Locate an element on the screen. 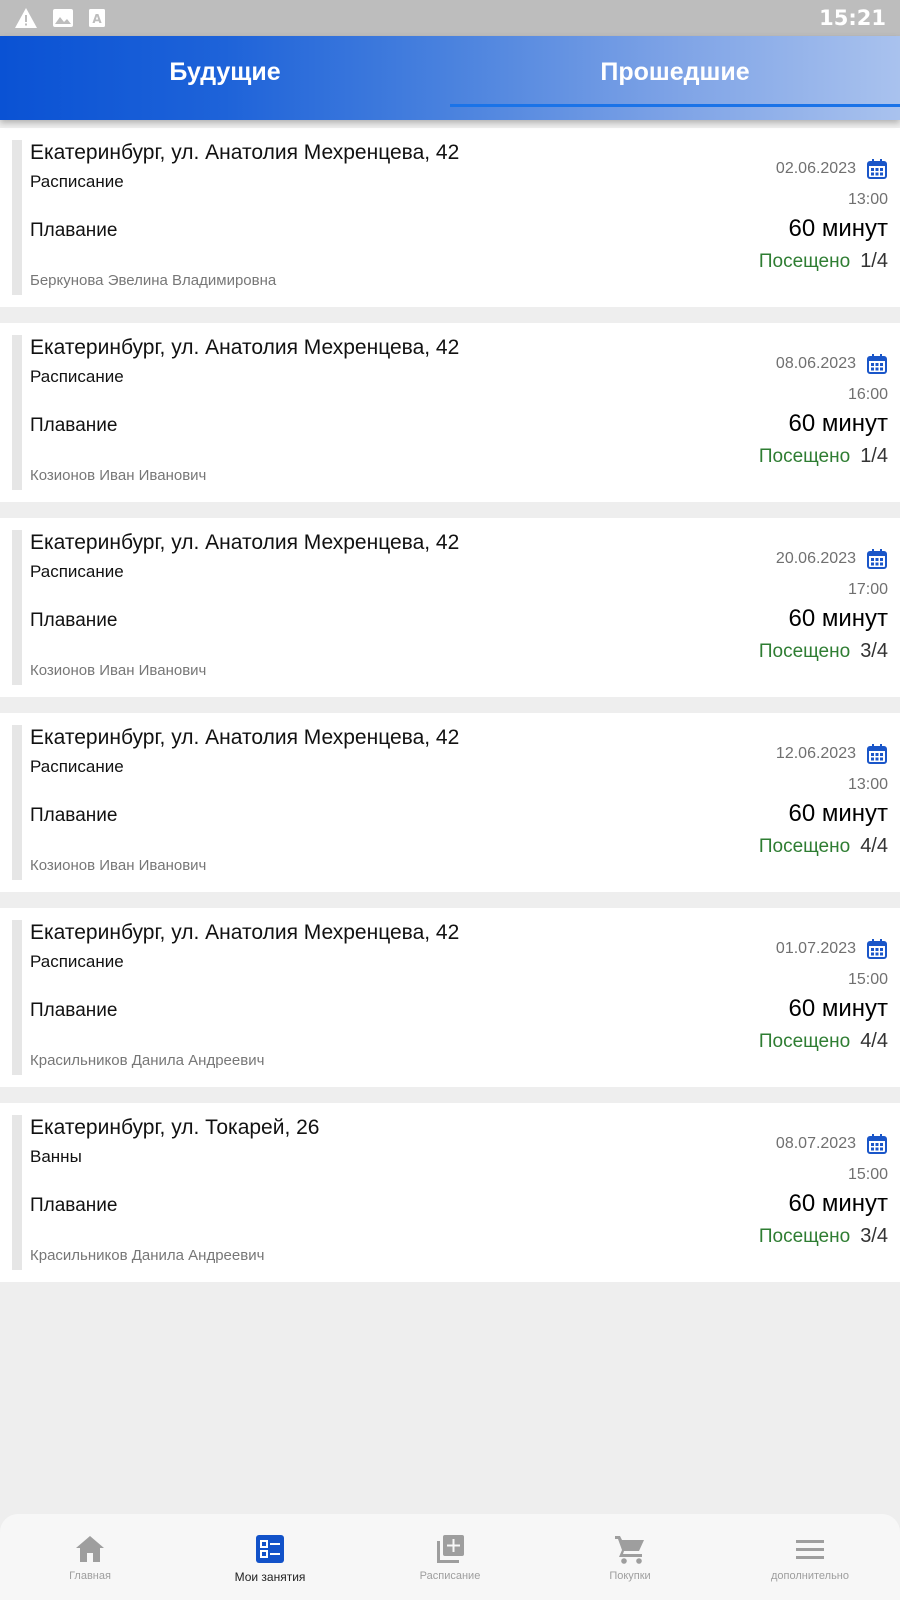 Image resolution: width=900 pixels, height=1600 pixels. cart-icon is located at coordinates (629, 1550).